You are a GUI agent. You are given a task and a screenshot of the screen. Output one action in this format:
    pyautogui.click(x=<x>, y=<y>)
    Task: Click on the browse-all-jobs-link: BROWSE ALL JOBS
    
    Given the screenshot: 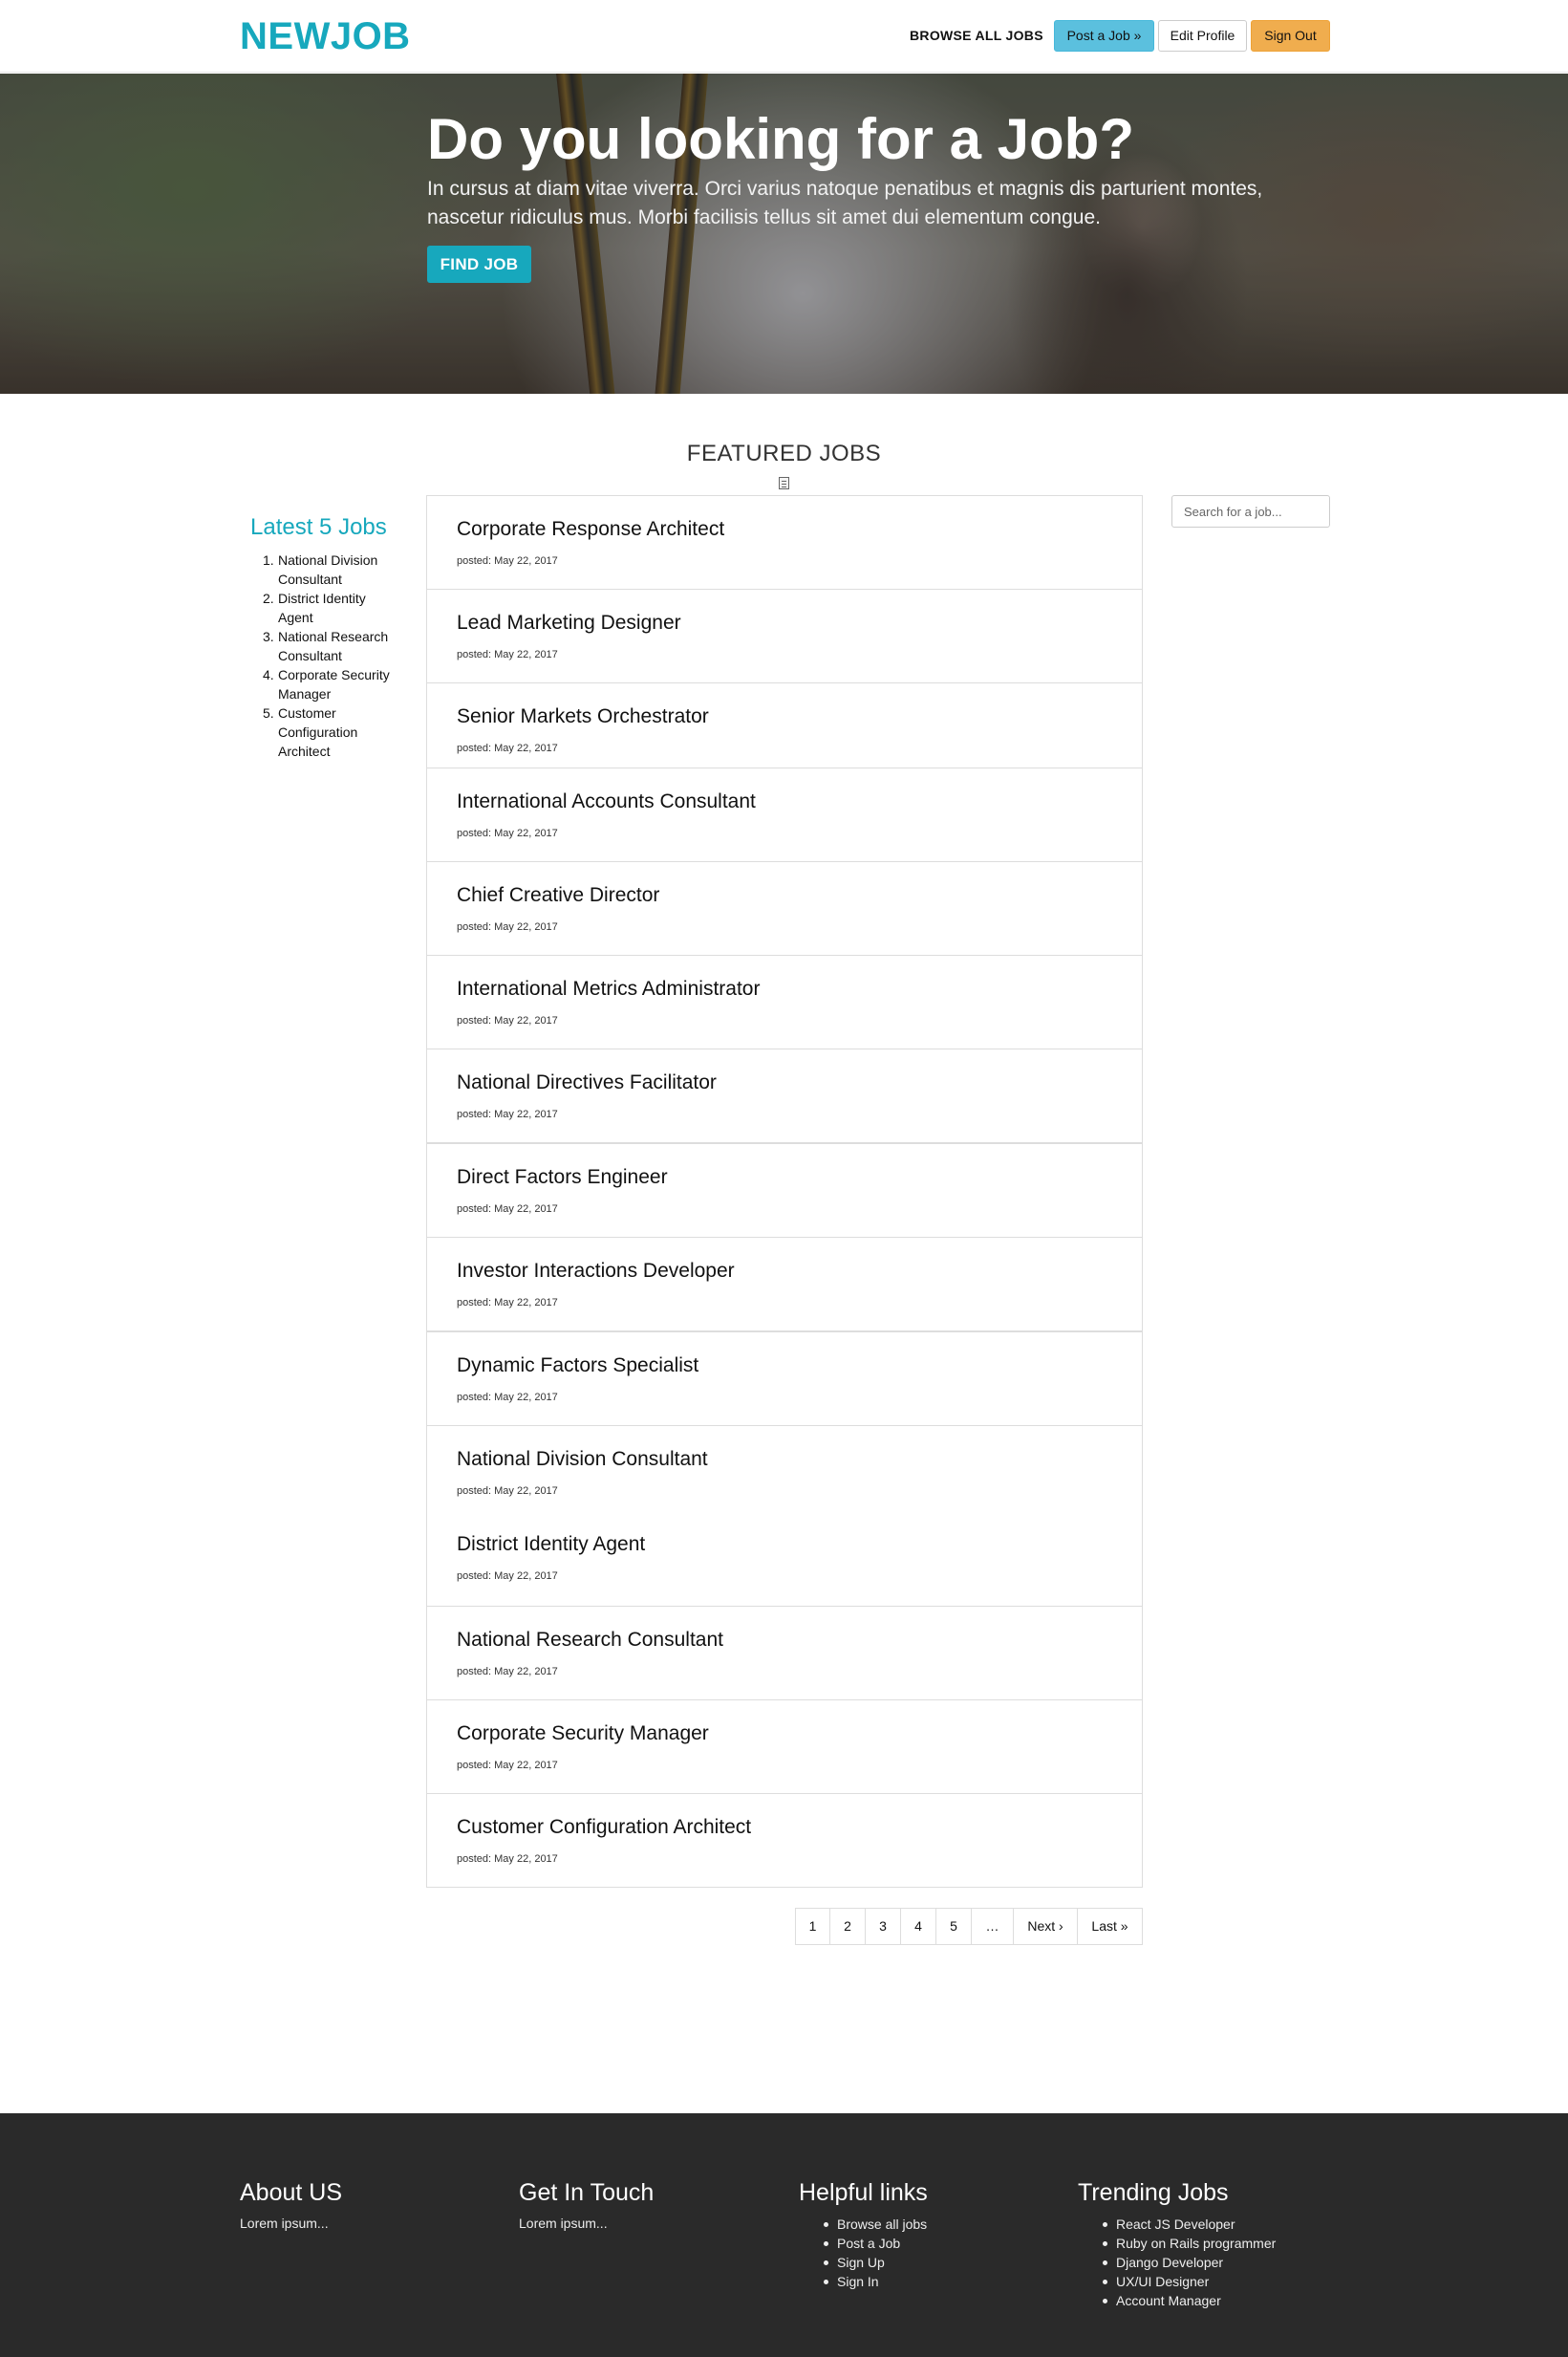 What is the action you would take?
    pyautogui.click(x=977, y=35)
    